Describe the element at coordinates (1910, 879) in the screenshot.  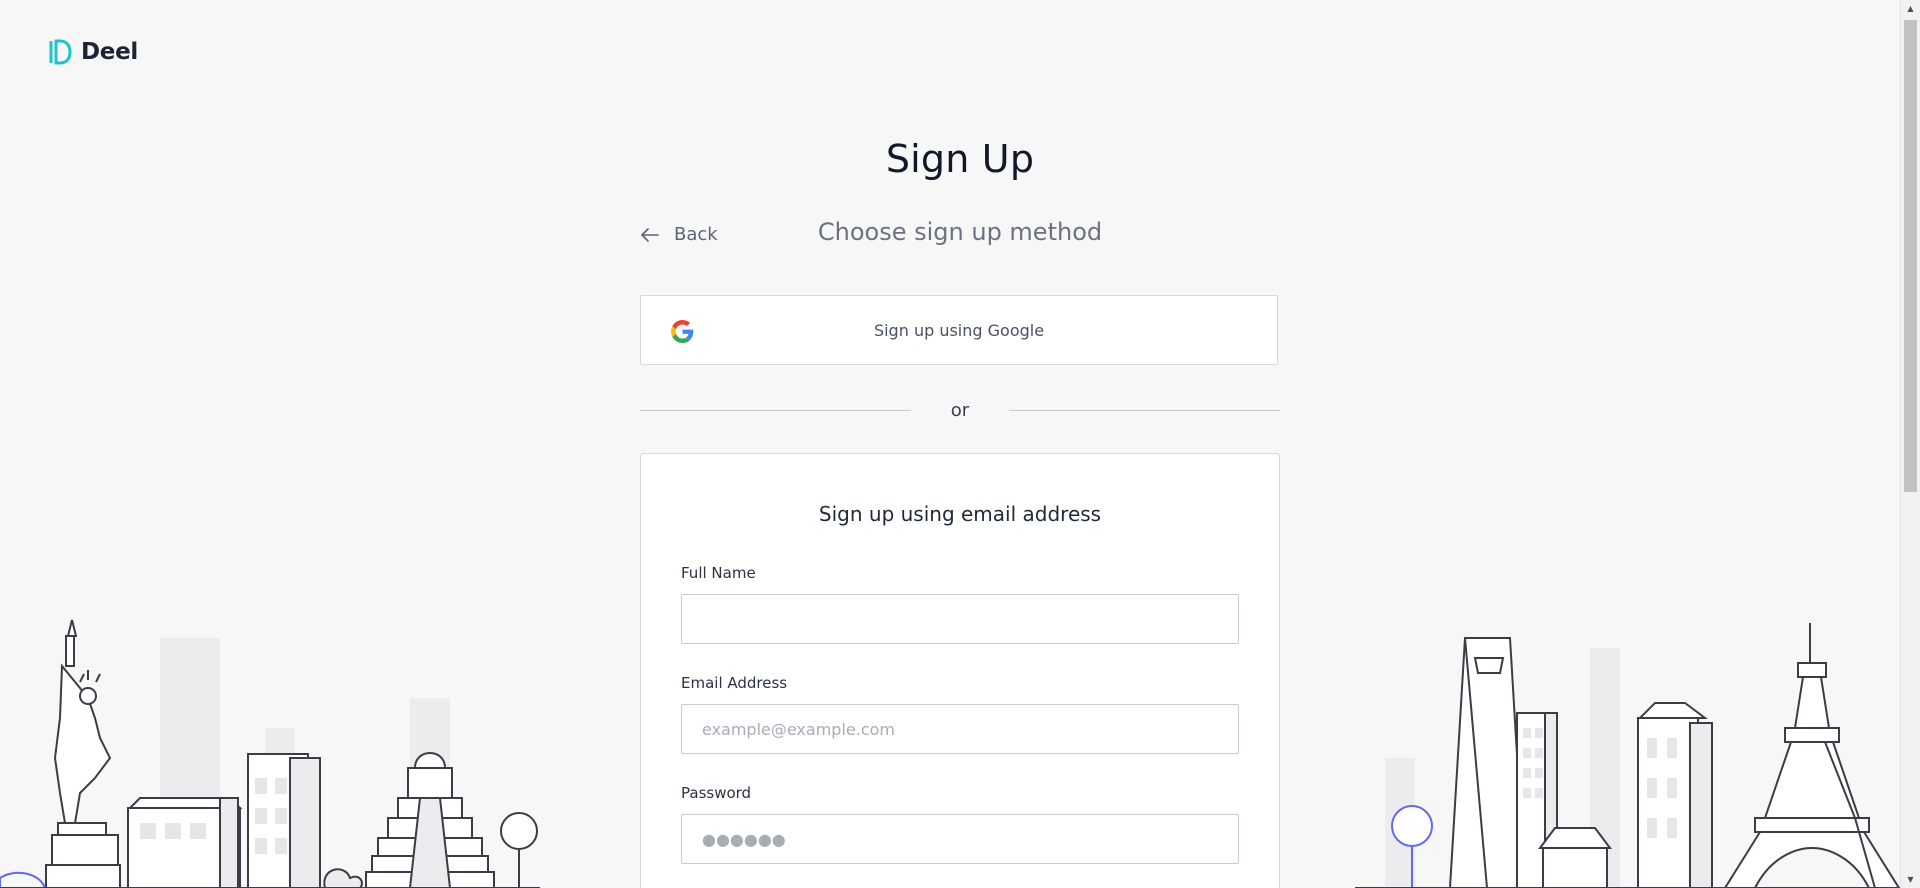
I see `arrow-down-icon: ▼` at that location.